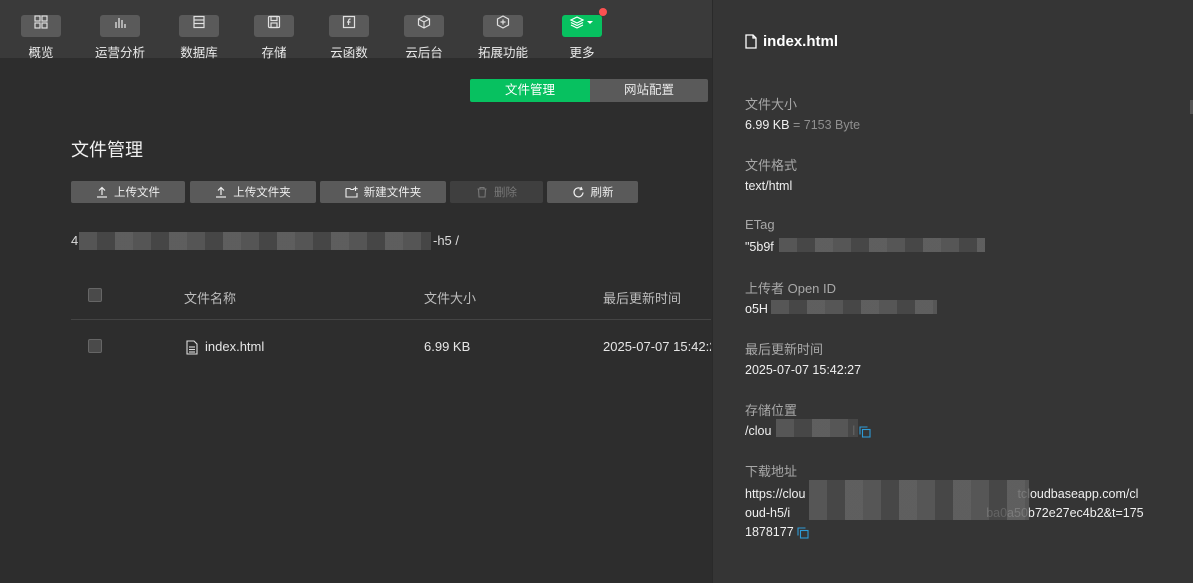 Image resolution: width=1193 pixels, height=583 pixels. Describe the element at coordinates (760, 224) in the screenshot. I see `etag-label: ETag` at that location.